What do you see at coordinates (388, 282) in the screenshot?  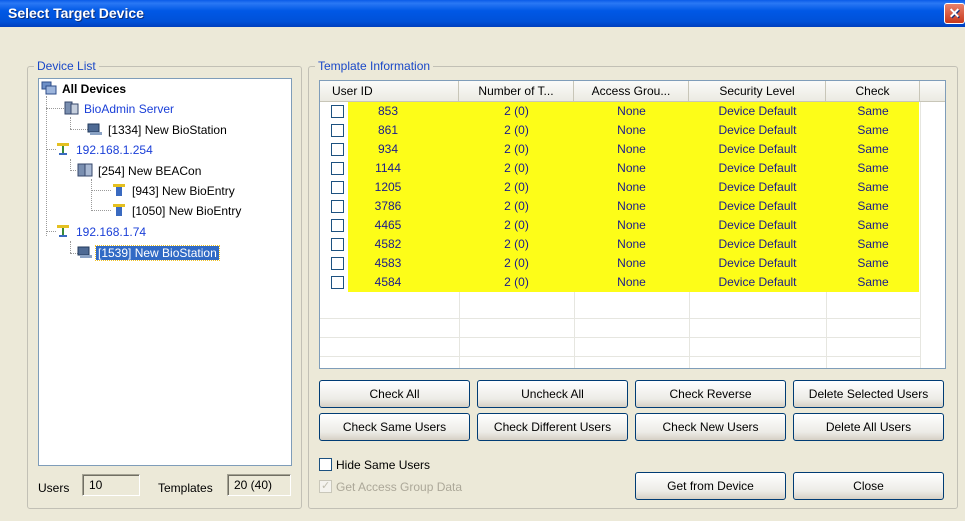 I see `cell-user-id: 4584` at bounding box center [388, 282].